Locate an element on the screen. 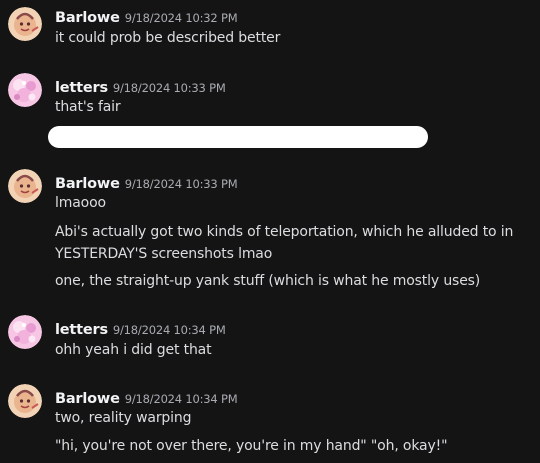 Image resolution: width=540 pixels, height=463 pixels. message-text: that's fair is located at coordinates (88, 107).